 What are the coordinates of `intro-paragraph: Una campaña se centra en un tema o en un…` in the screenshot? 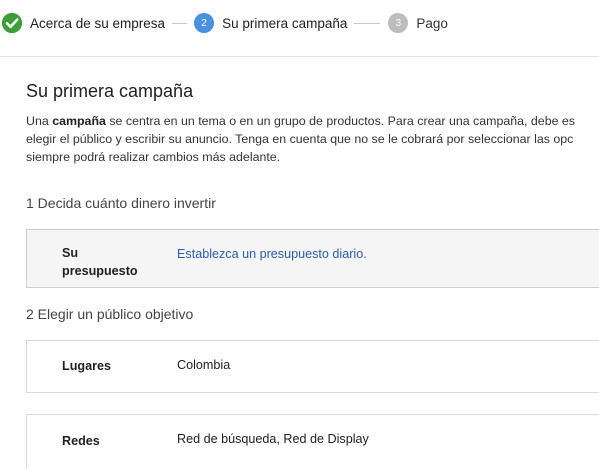 It's located at (312, 139).